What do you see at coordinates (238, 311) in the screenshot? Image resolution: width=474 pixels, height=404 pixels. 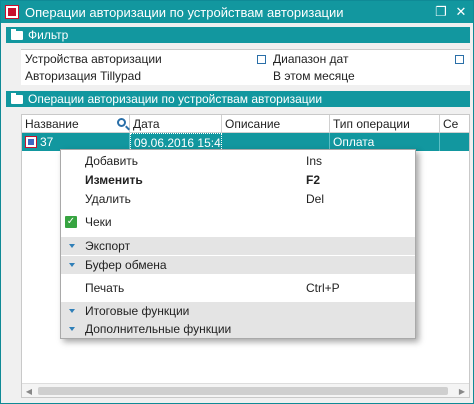 I see `menu-group-summary-functions: Итоговые функции` at bounding box center [238, 311].